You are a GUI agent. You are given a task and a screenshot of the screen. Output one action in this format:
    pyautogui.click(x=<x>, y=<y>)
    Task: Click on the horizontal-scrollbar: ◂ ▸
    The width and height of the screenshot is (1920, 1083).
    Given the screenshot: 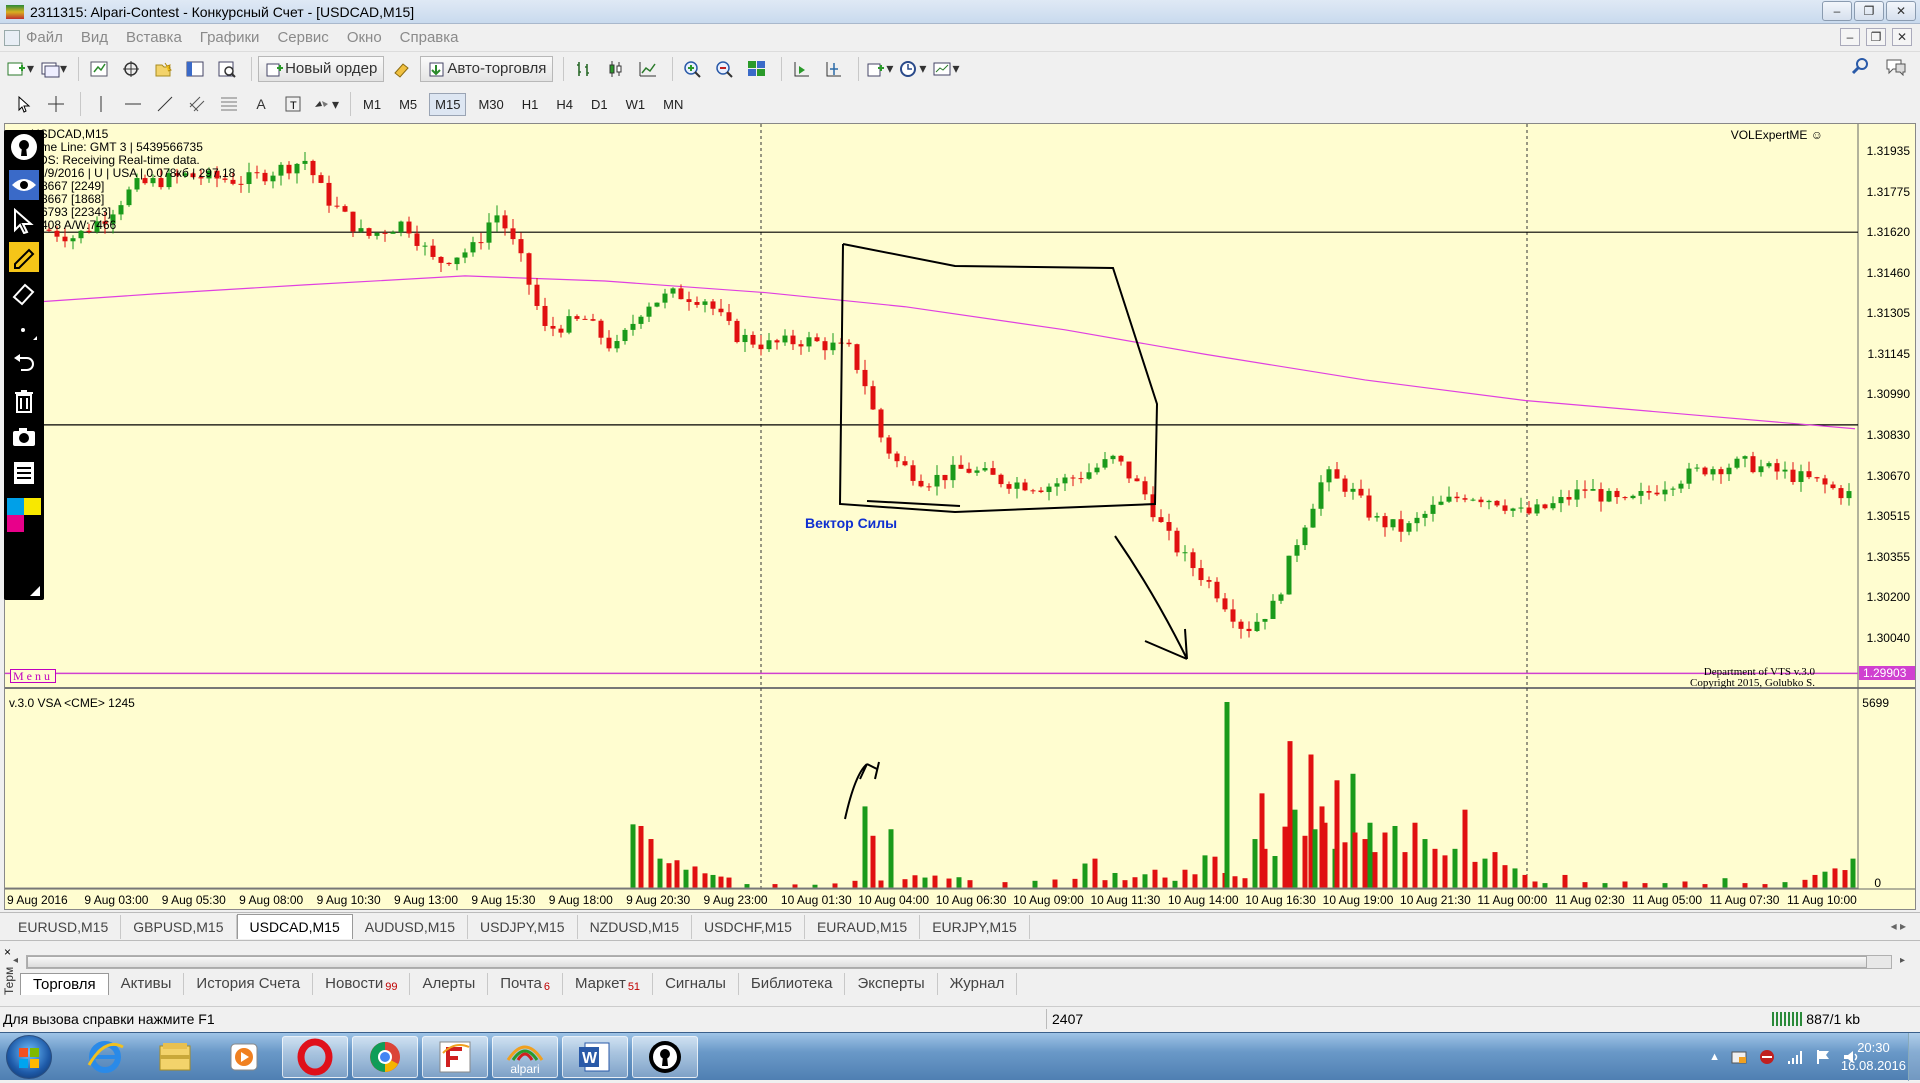 What is the action you would take?
    pyautogui.click(x=959, y=962)
    